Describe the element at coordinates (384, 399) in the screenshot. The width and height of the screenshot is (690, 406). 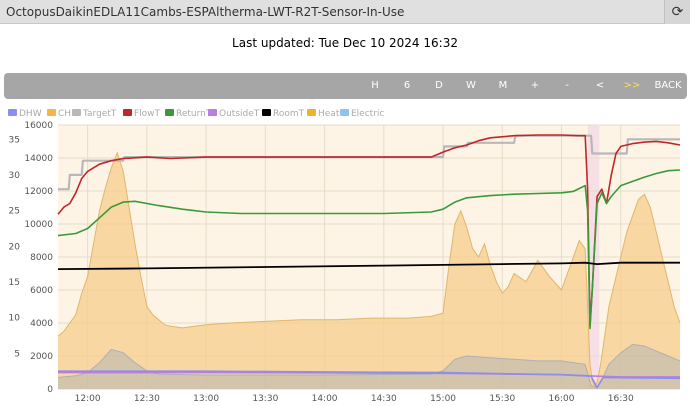
I see `x-axis-tick-label: 14:30` at that location.